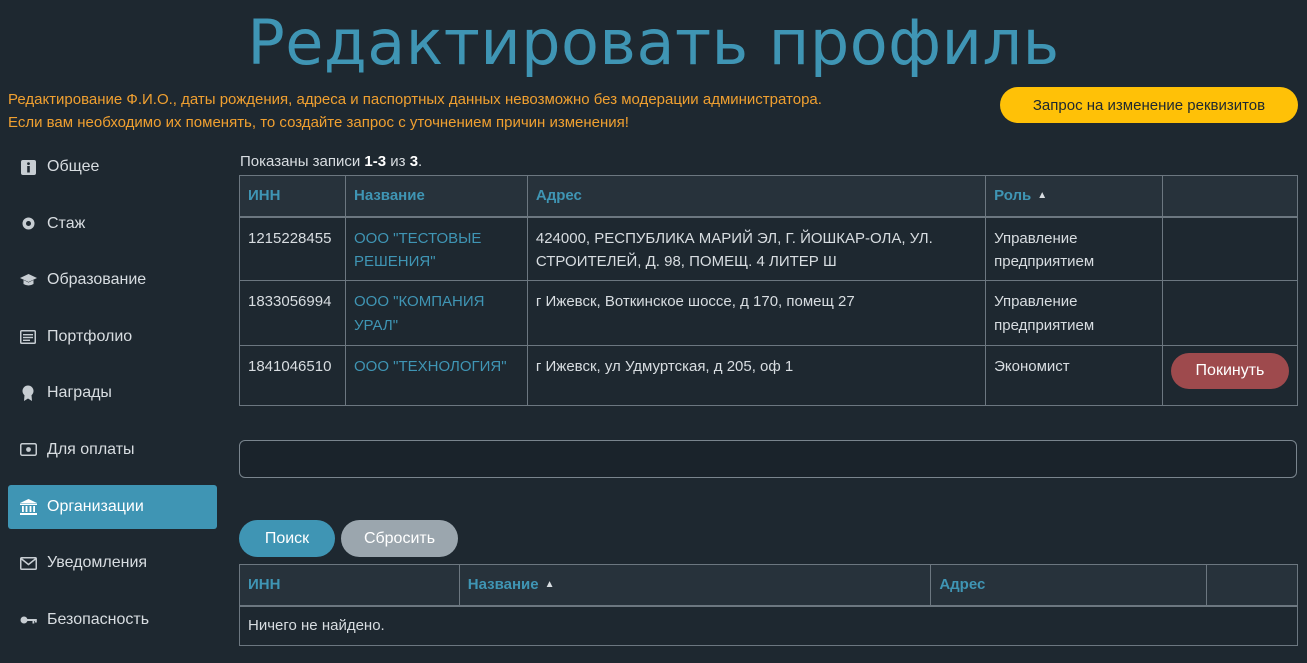 The width and height of the screenshot is (1307, 663). I want to click on sidebar-item-label: Награды, so click(79, 393).